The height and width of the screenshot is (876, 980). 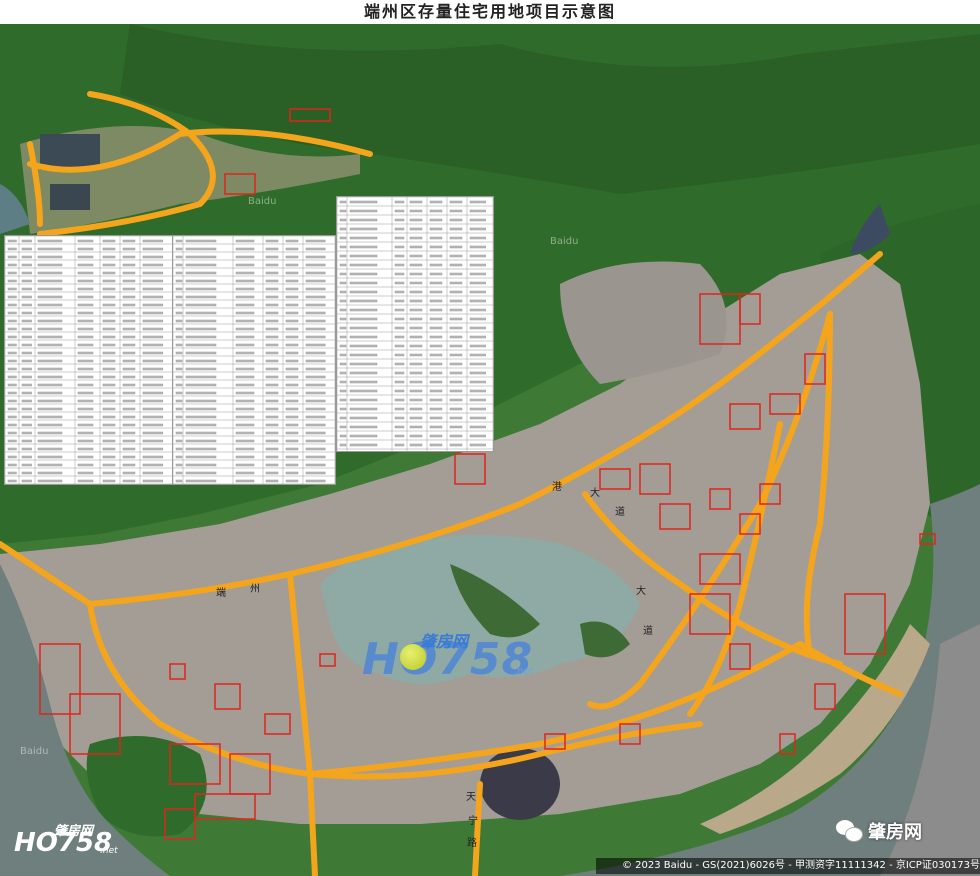 What do you see at coordinates (34, 751) in the screenshot?
I see `baidu-watermark: Baidu` at bounding box center [34, 751].